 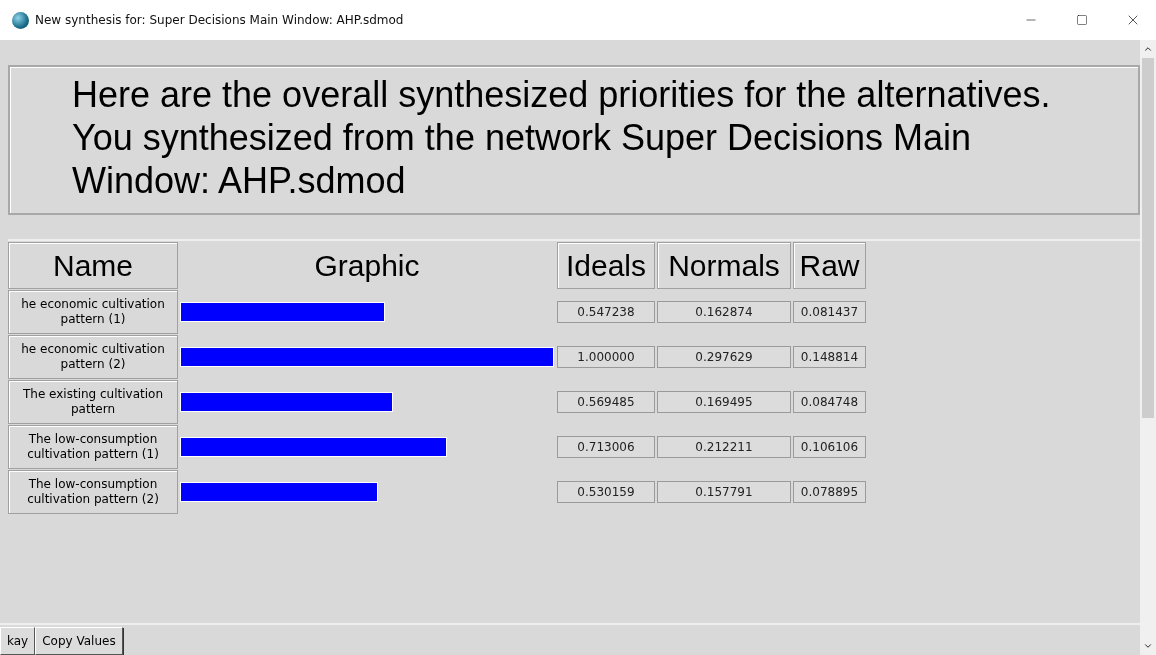 What do you see at coordinates (1148, 646) in the screenshot?
I see `scroll-down-icon` at bounding box center [1148, 646].